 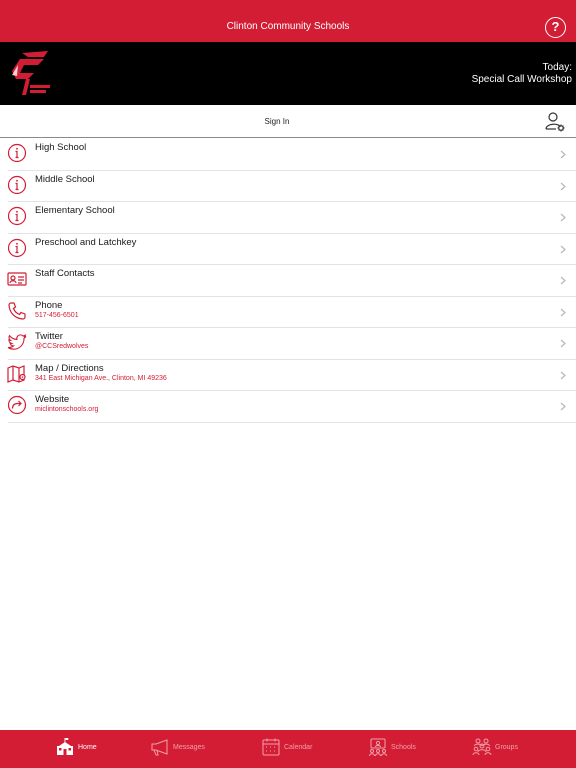 I want to click on school-group-icon, so click(x=378, y=747).